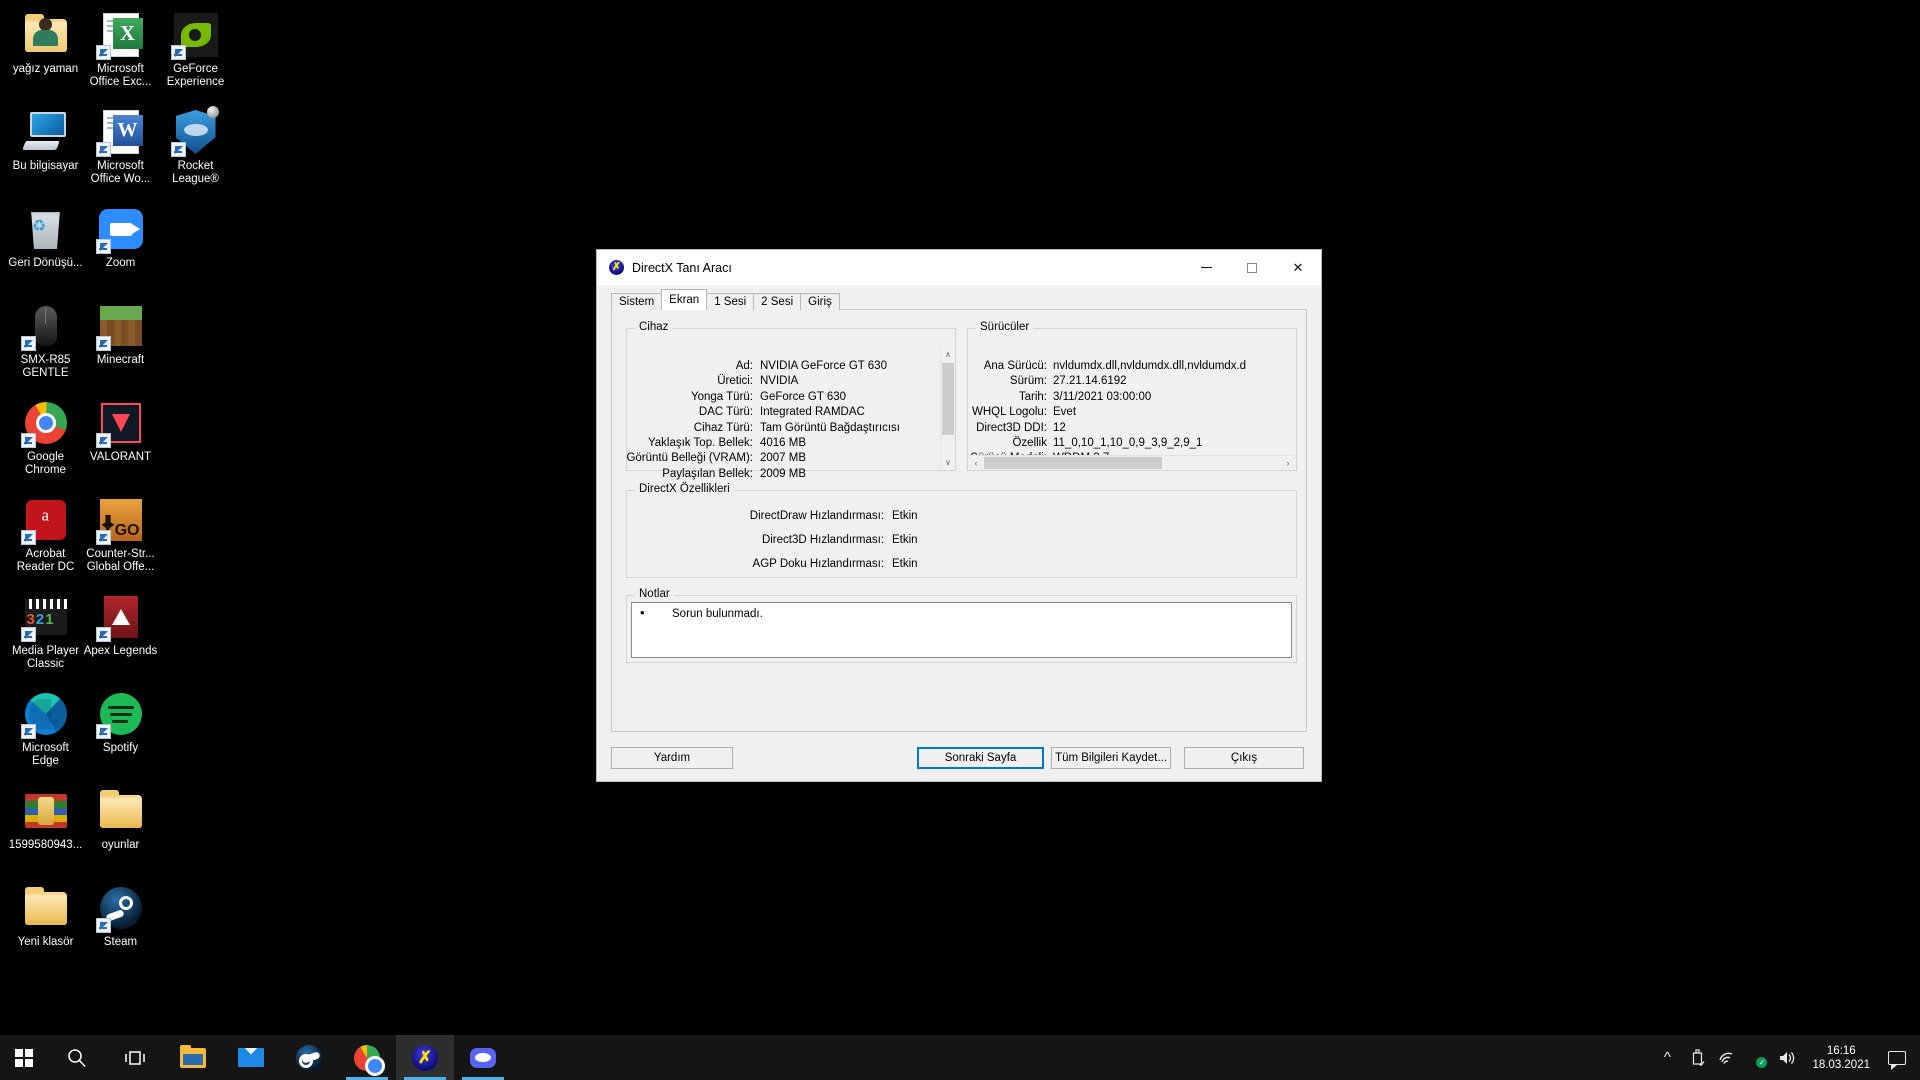  I want to click on show-hidden-icons-chevron-icon: ^, so click(1667, 1057).